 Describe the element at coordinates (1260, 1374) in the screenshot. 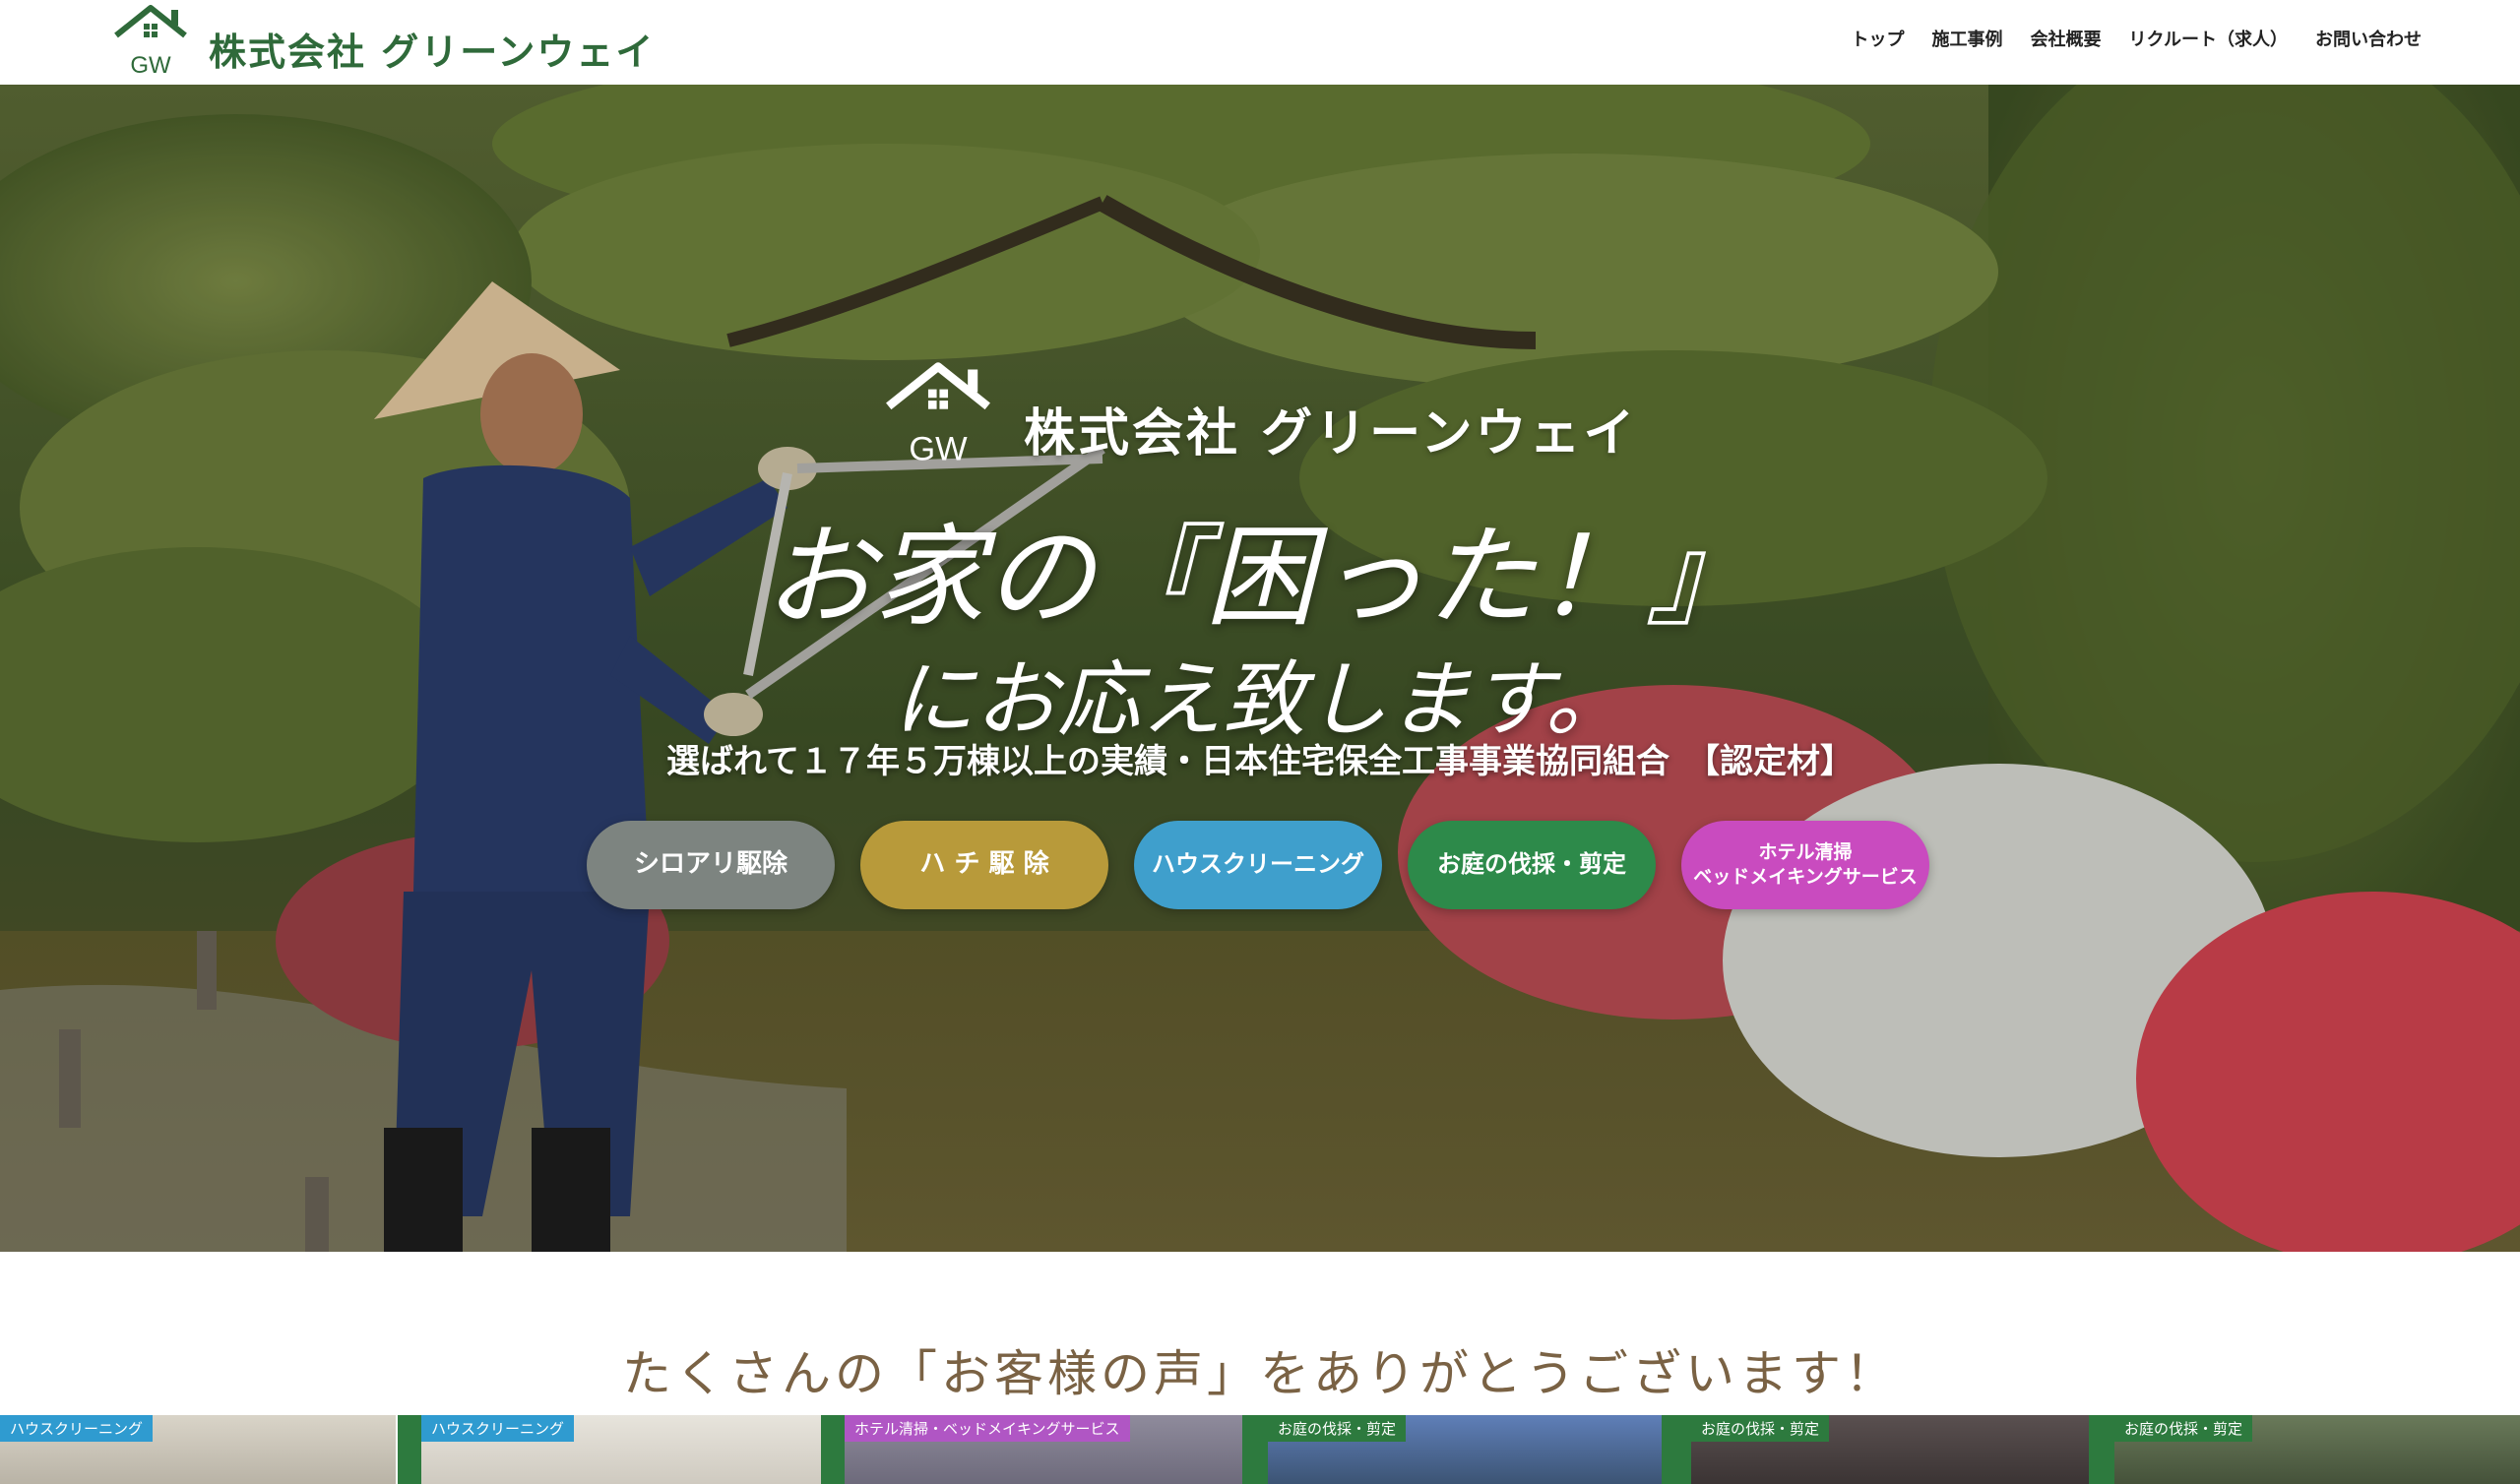

I see `voices-title: たくさんの「お客様の声」をありがとうございます！` at that location.